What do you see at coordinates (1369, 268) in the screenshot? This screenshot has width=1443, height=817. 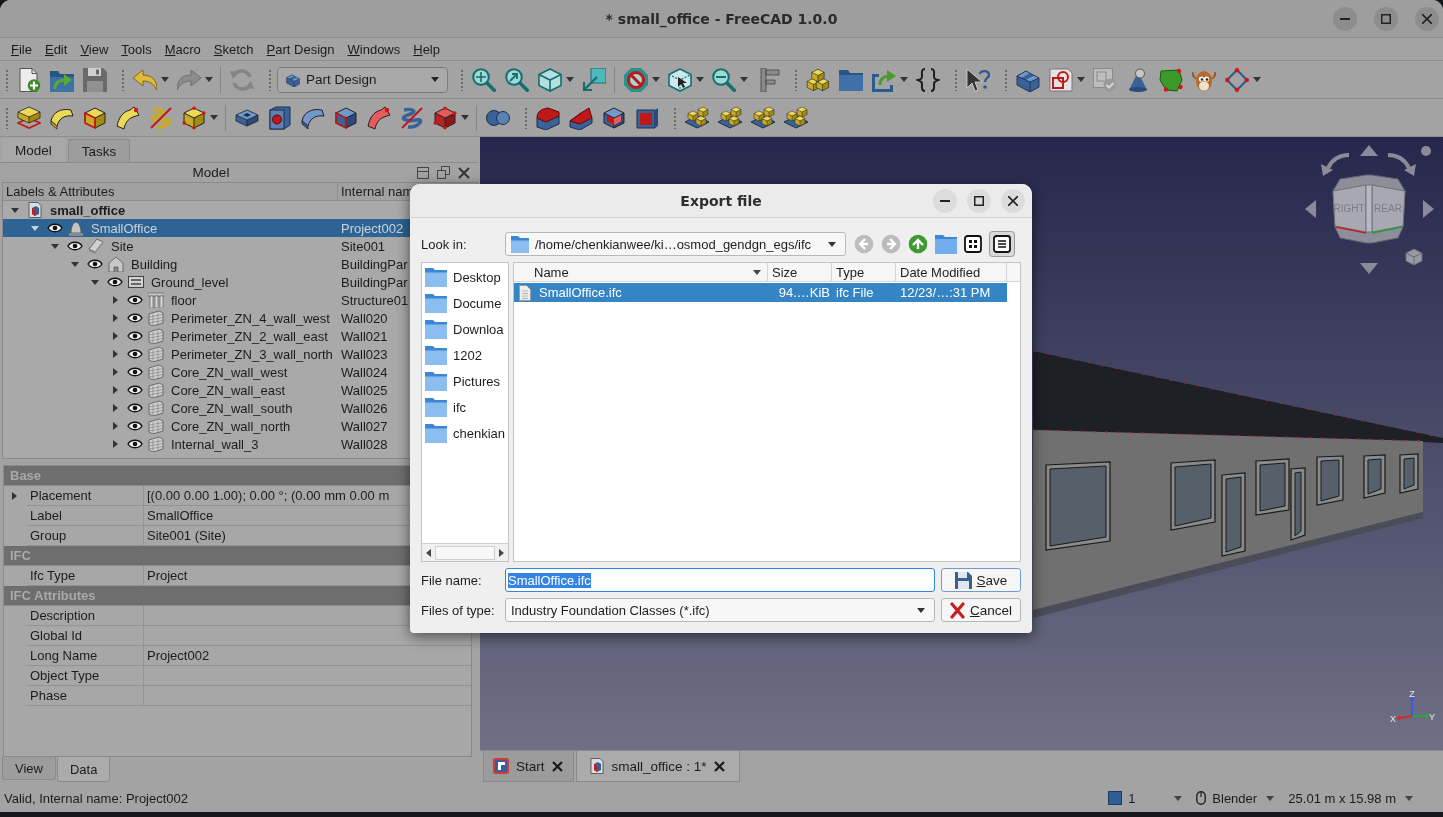 I see `arrow-down-icon` at bounding box center [1369, 268].